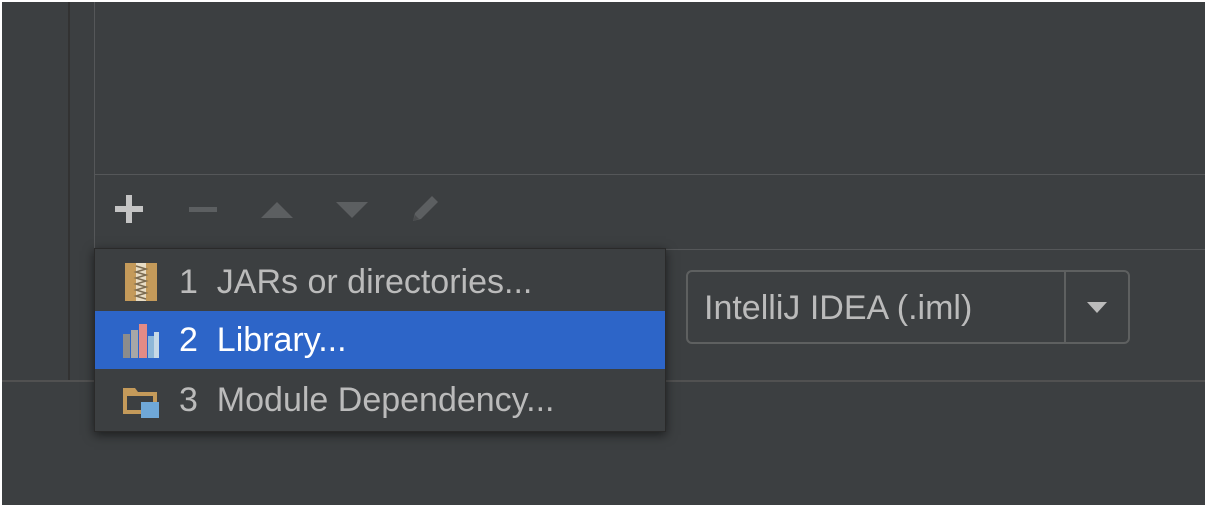  I want to click on remove-button, so click(203, 209).